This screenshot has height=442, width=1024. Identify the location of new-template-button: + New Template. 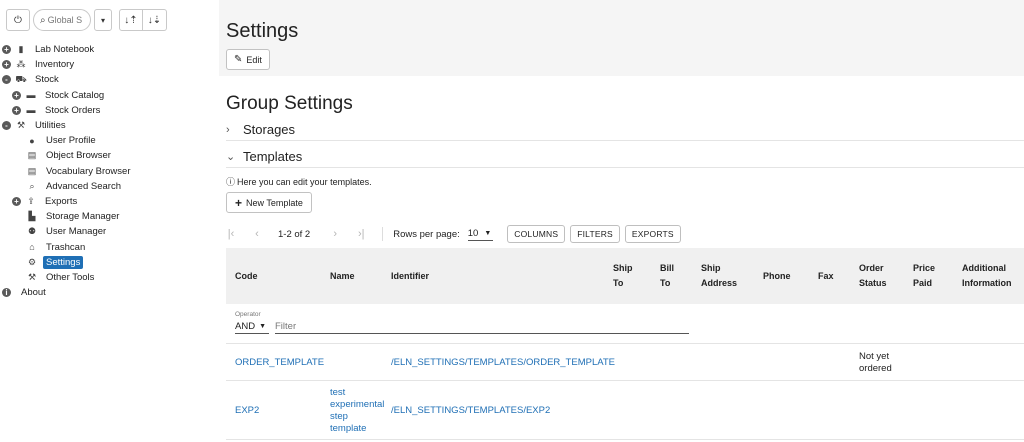
(269, 202).